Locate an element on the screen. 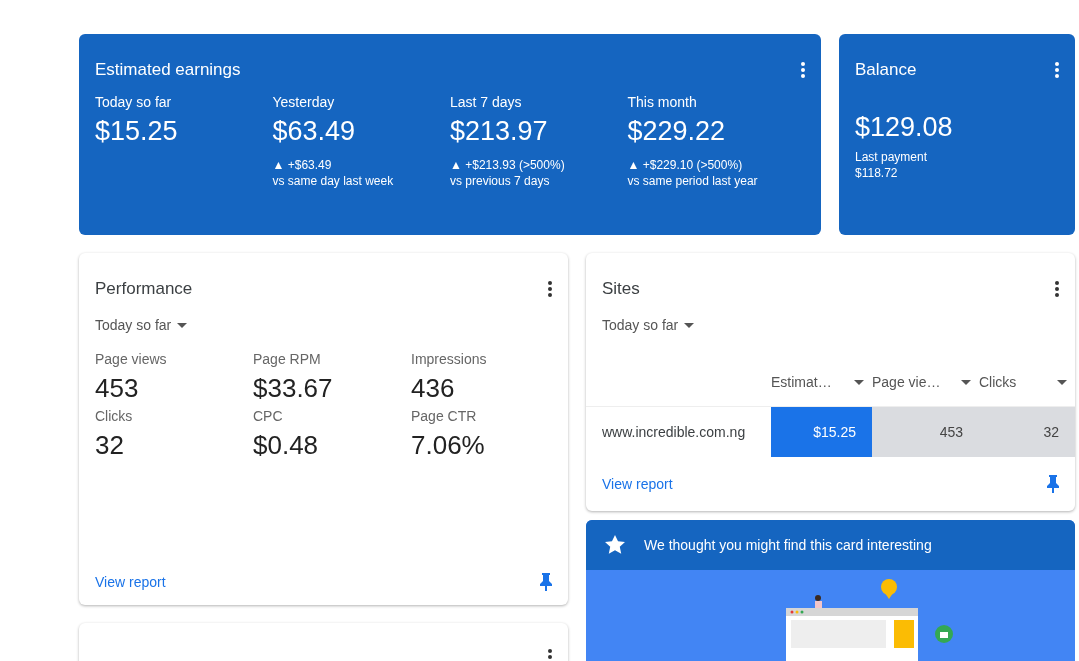 The height and width of the screenshot is (661, 1079). stat-value: $63.49 is located at coordinates (314, 131).